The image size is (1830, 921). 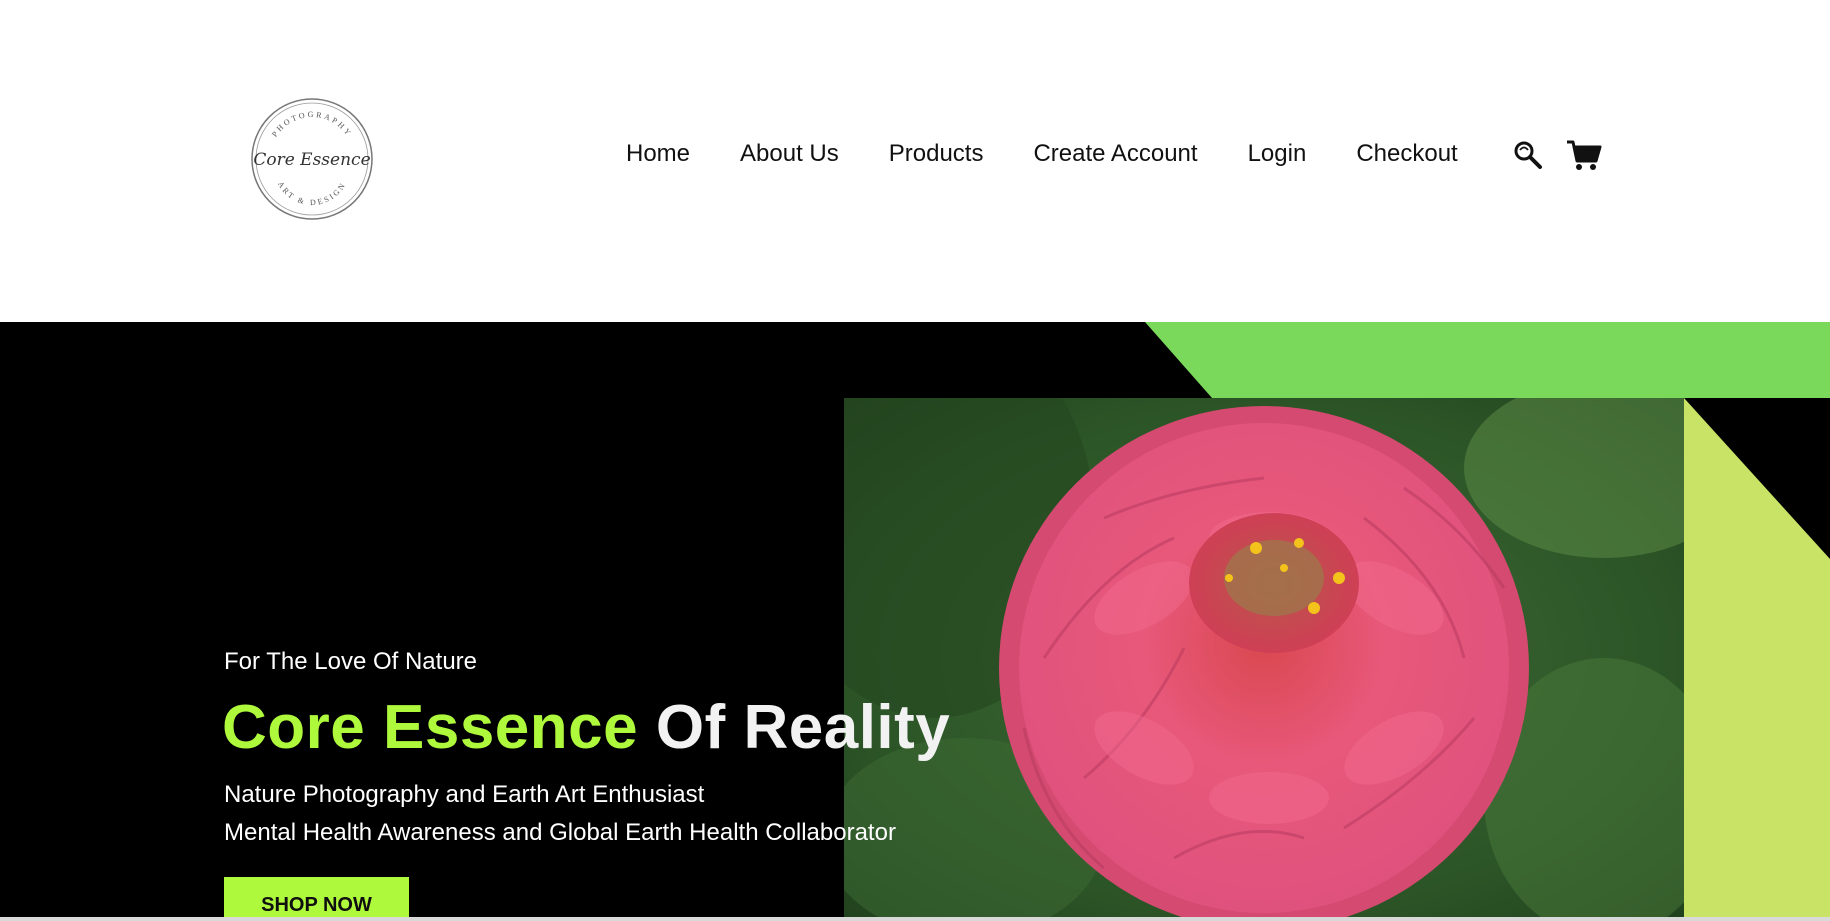 I want to click on nav-checkout: Checkout, so click(x=1406, y=154).